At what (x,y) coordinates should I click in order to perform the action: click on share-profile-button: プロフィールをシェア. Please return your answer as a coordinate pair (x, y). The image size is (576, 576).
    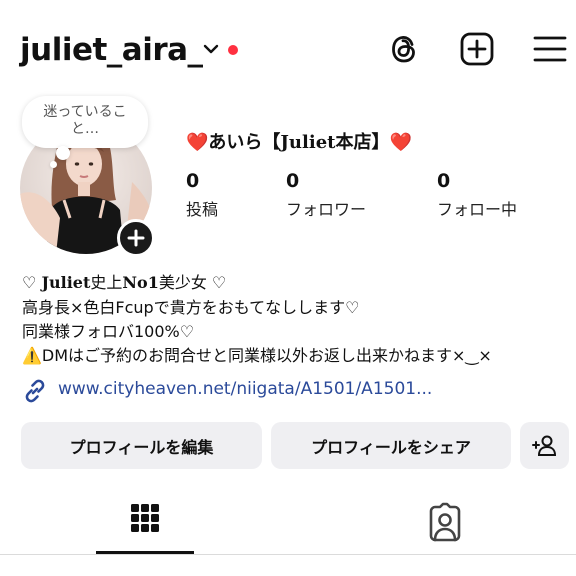
    Looking at the image, I should click on (391, 445).